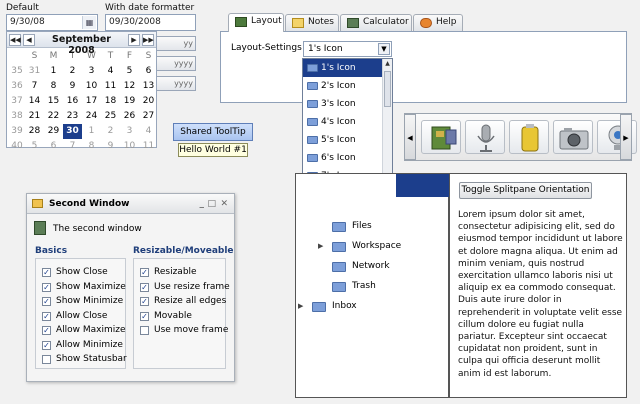 Image resolution: width=640 pixels, height=404 pixels. What do you see at coordinates (72, 101) in the screenshot?
I see `calendar-day: 16` at bounding box center [72, 101].